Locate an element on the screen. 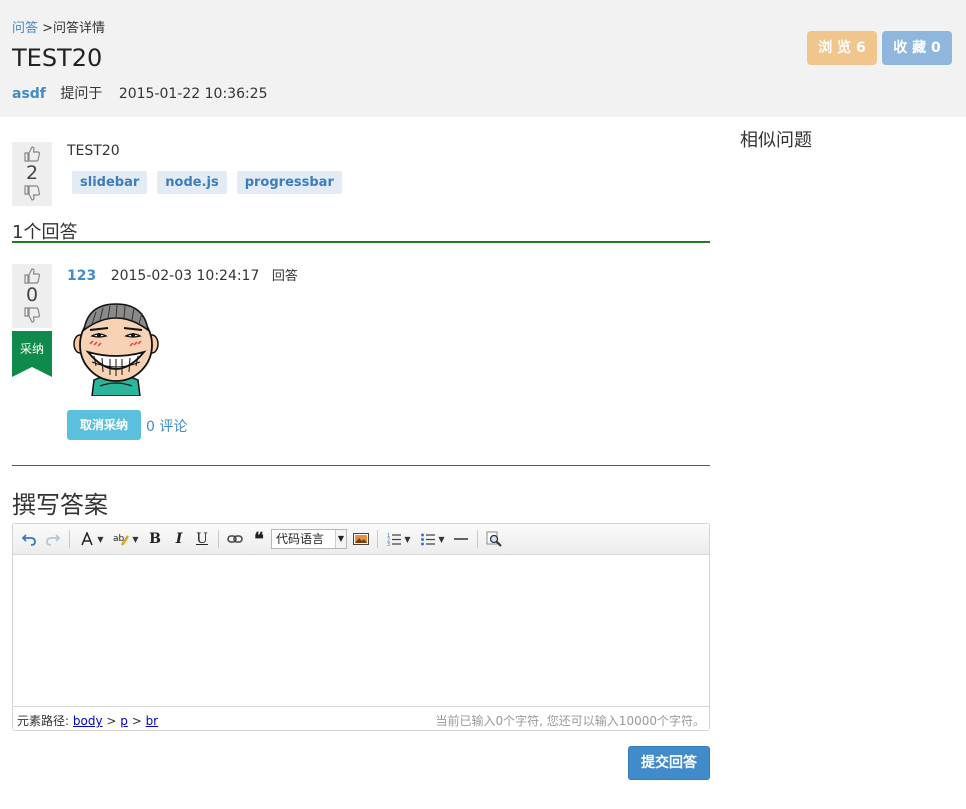  question-body: TEST20 is located at coordinates (93, 151).